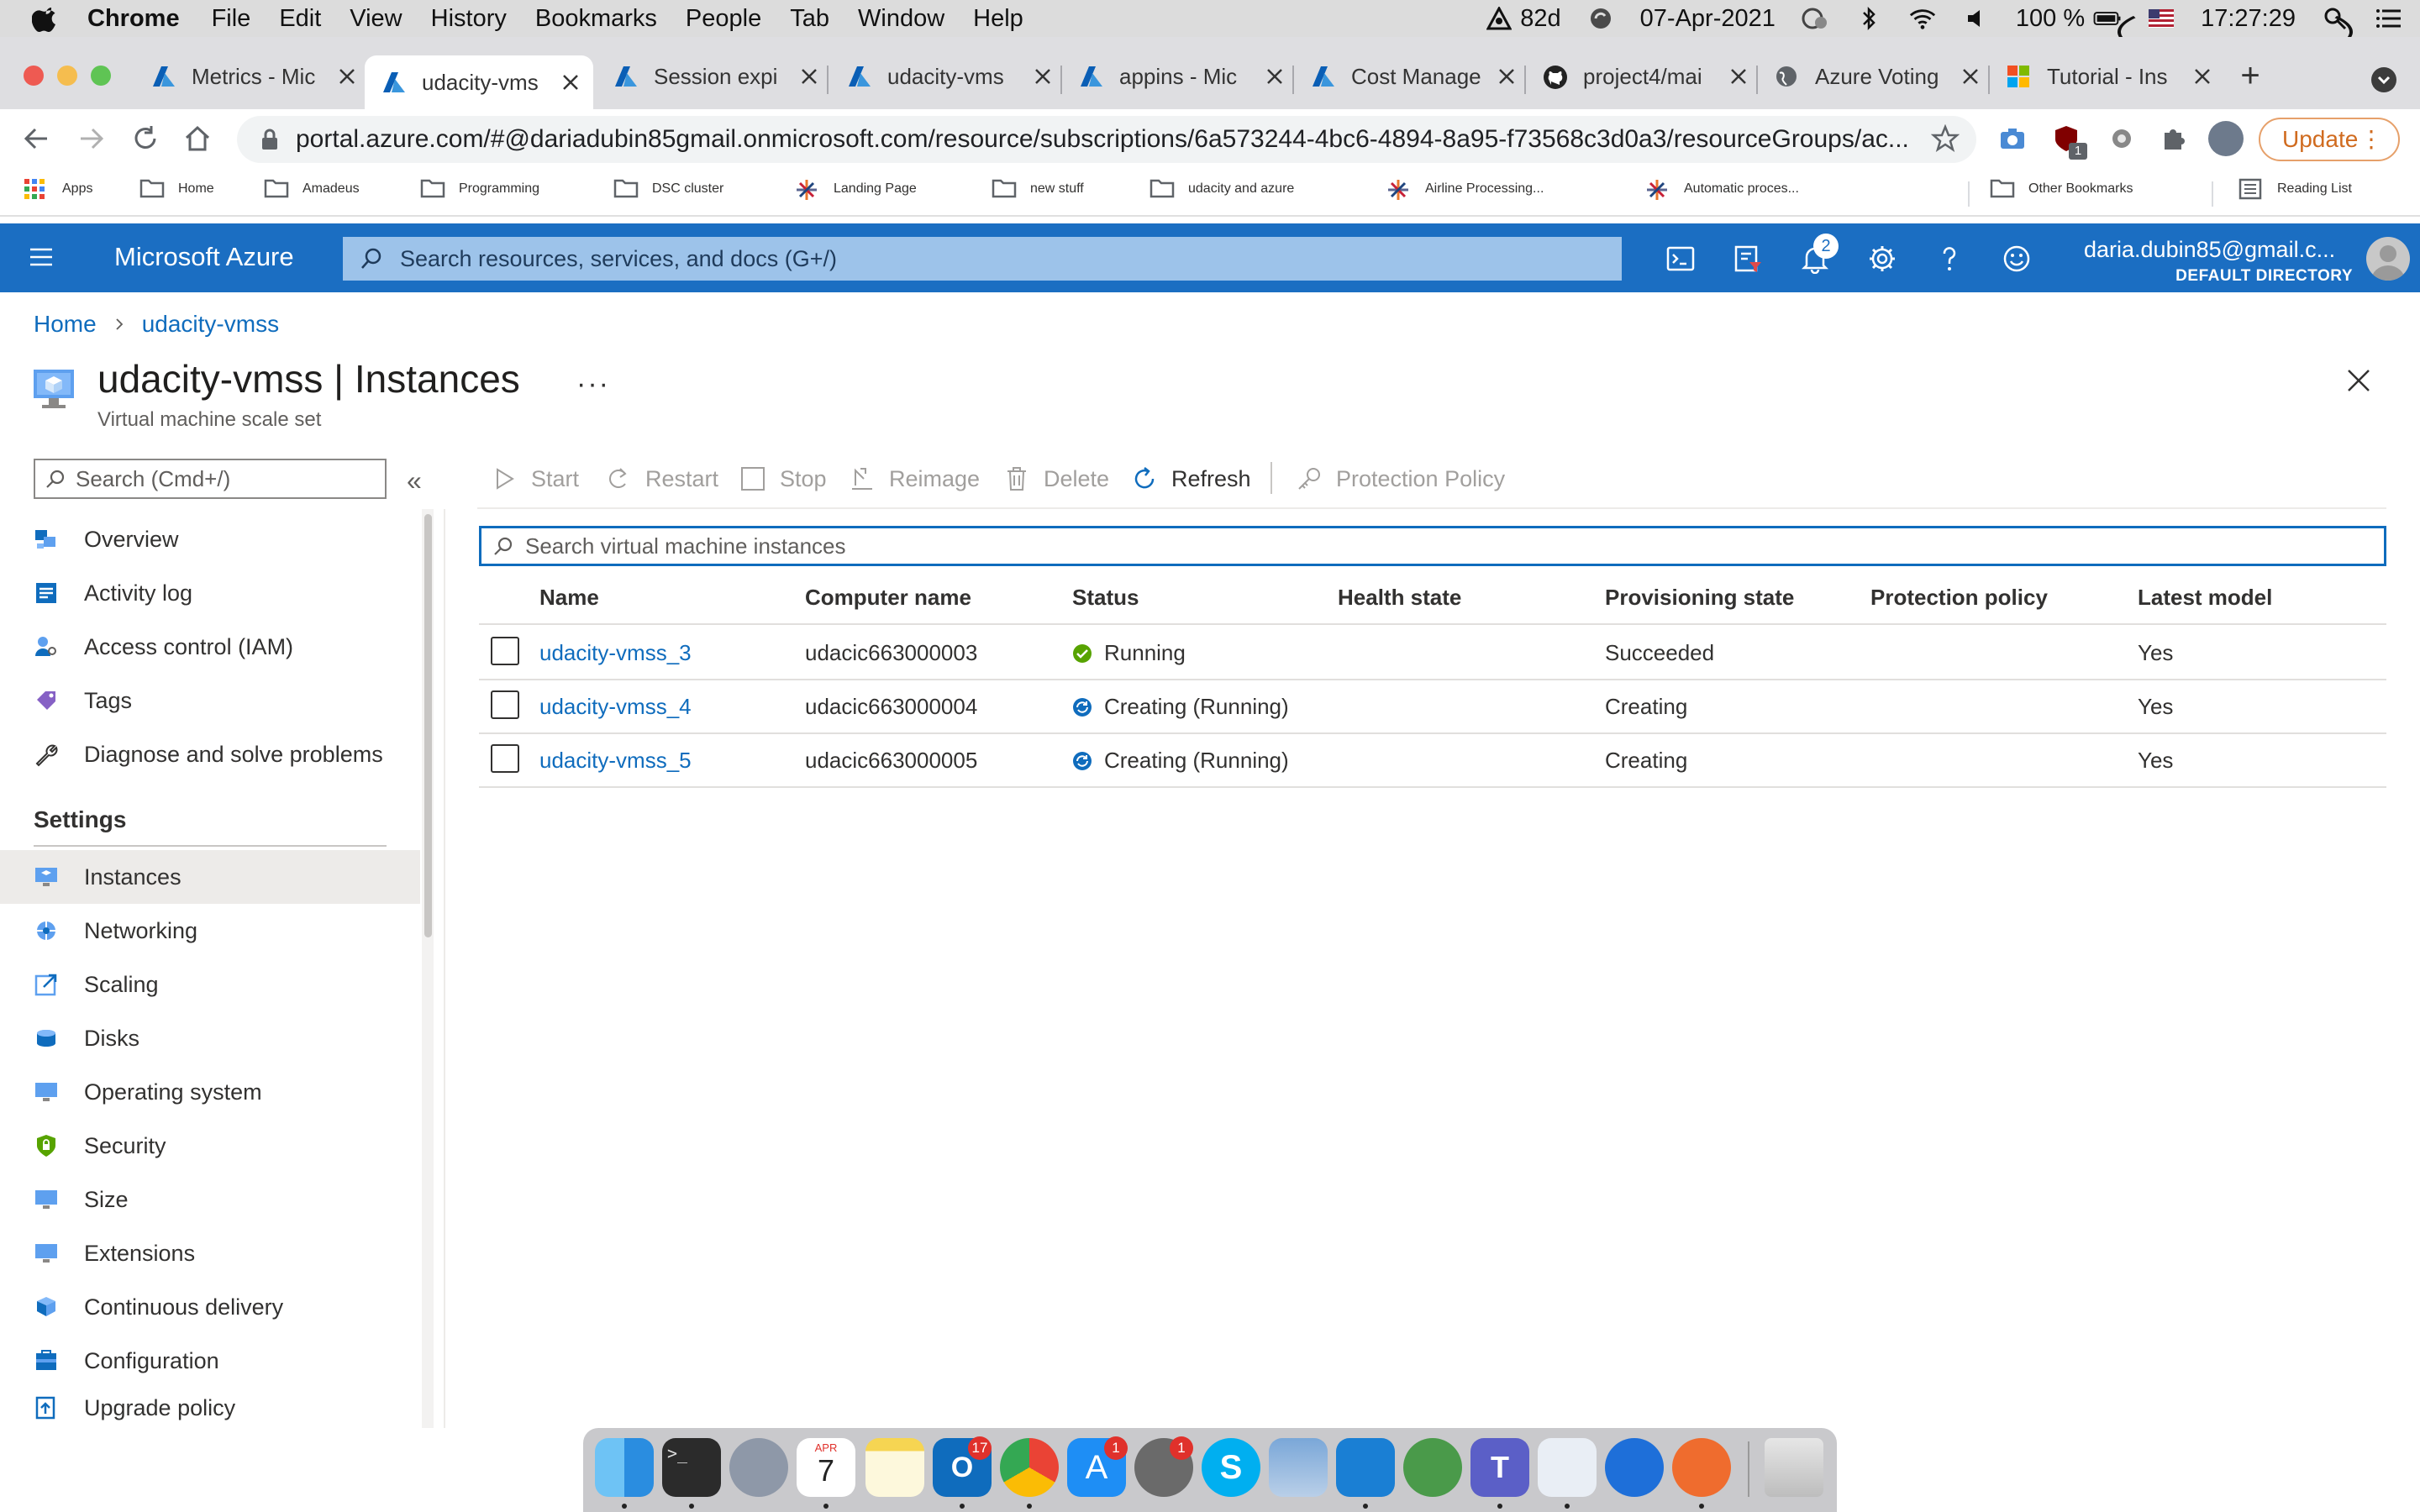  Describe the element at coordinates (210, 593) in the screenshot. I see `nav-item-activity-log: Activity log` at that location.